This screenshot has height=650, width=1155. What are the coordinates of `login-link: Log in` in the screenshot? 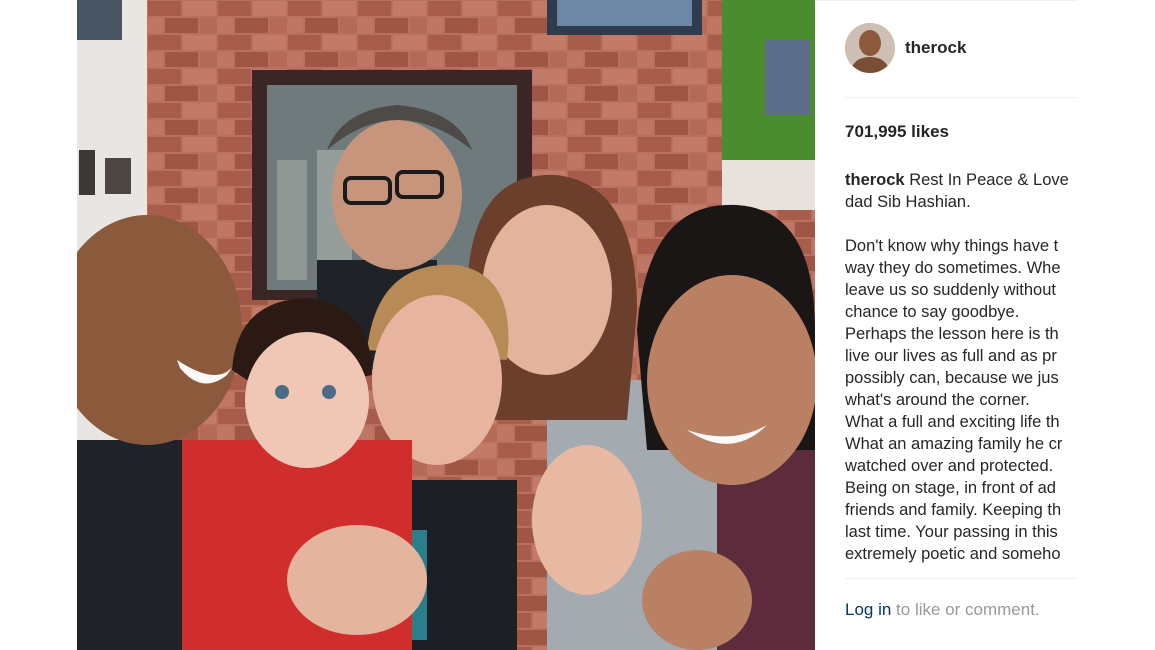 It's located at (868, 609).